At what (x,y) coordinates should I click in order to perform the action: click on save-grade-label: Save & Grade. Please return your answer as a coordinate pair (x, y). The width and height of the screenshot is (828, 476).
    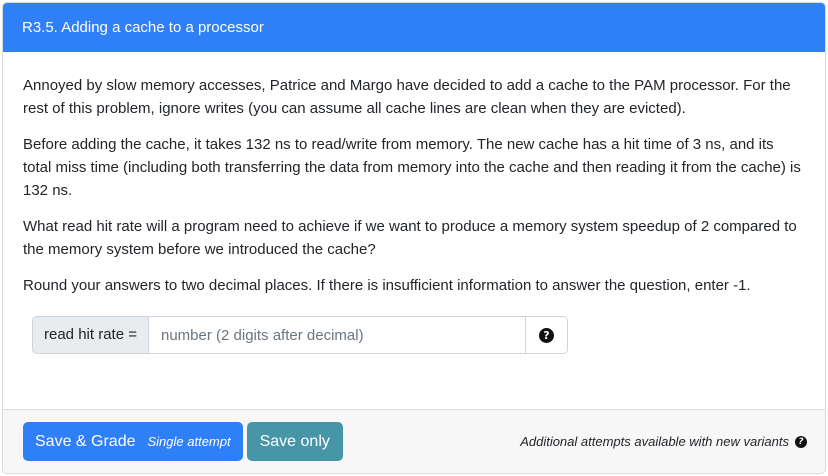
    Looking at the image, I should click on (85, 441).